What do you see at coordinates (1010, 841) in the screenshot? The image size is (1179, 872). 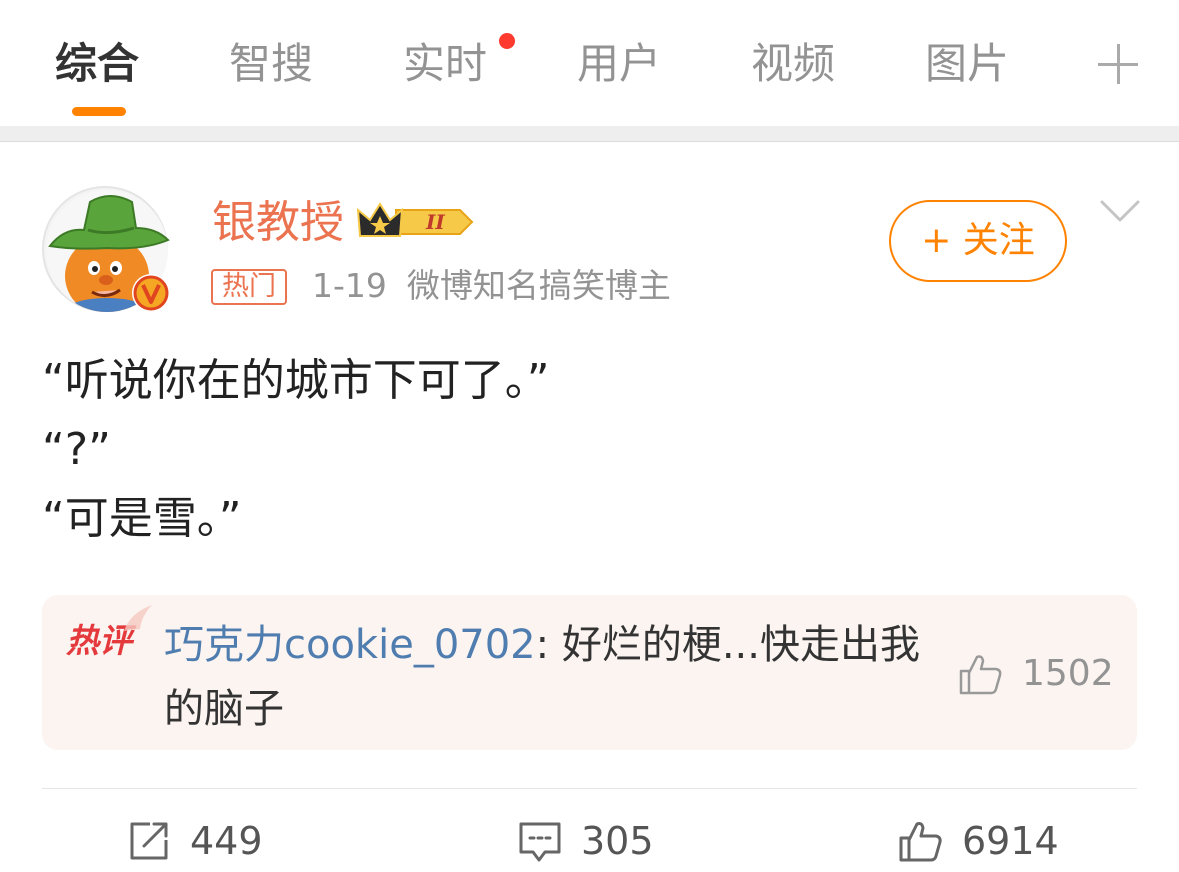 I see `like-count: 6914` at bounding box center [1010, 841].